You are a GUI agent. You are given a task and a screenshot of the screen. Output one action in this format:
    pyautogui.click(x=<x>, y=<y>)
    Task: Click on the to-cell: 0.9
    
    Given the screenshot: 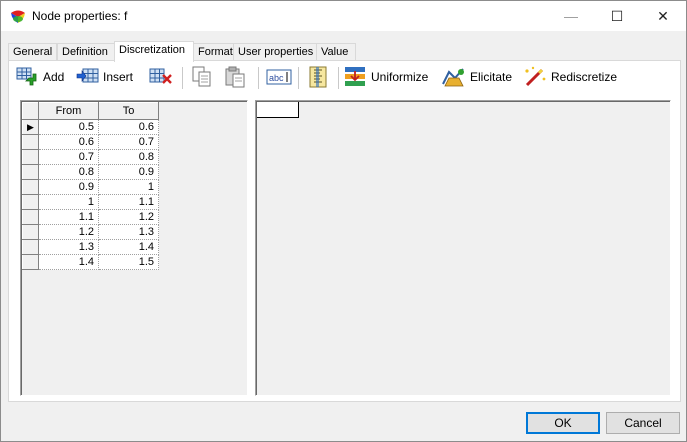 What is the action you would take?
    pyautogui.click(x=128, y=172)
    